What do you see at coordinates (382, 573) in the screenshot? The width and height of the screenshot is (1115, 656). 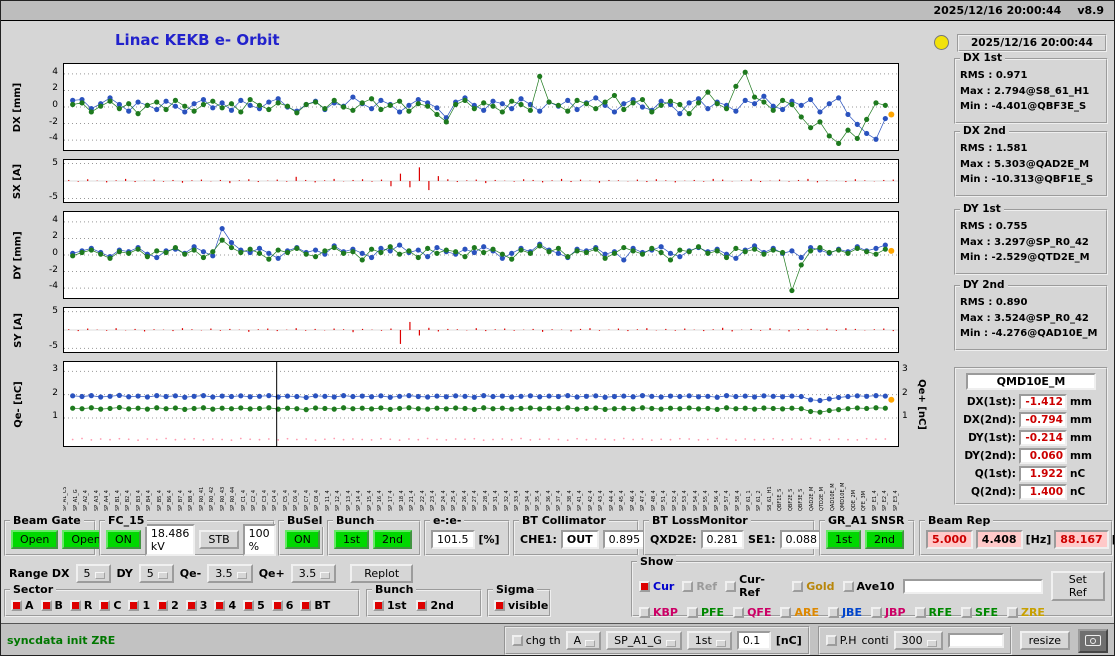 I see `replot-button: Replot` at bounding box center [382, 573].